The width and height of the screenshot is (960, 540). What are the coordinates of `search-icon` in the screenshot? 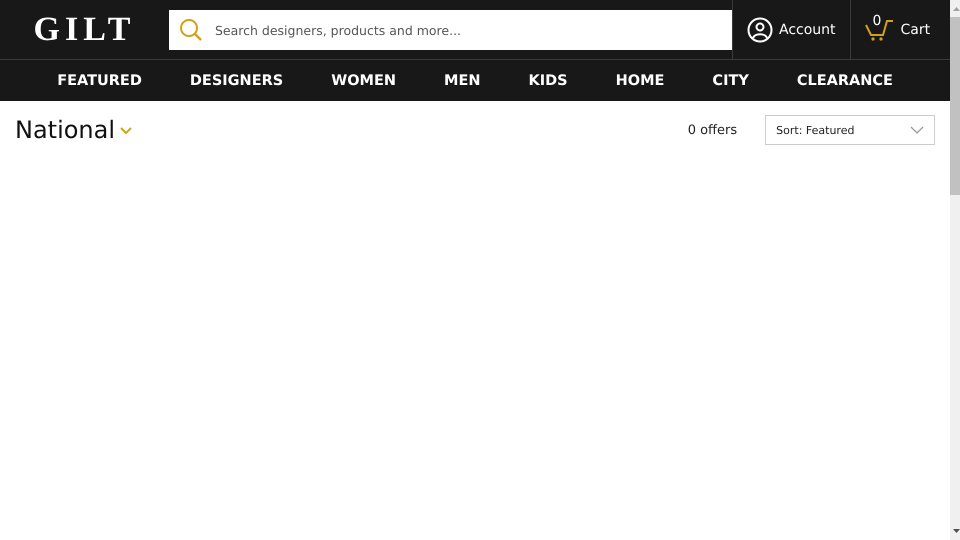 It's located at (191, 30).